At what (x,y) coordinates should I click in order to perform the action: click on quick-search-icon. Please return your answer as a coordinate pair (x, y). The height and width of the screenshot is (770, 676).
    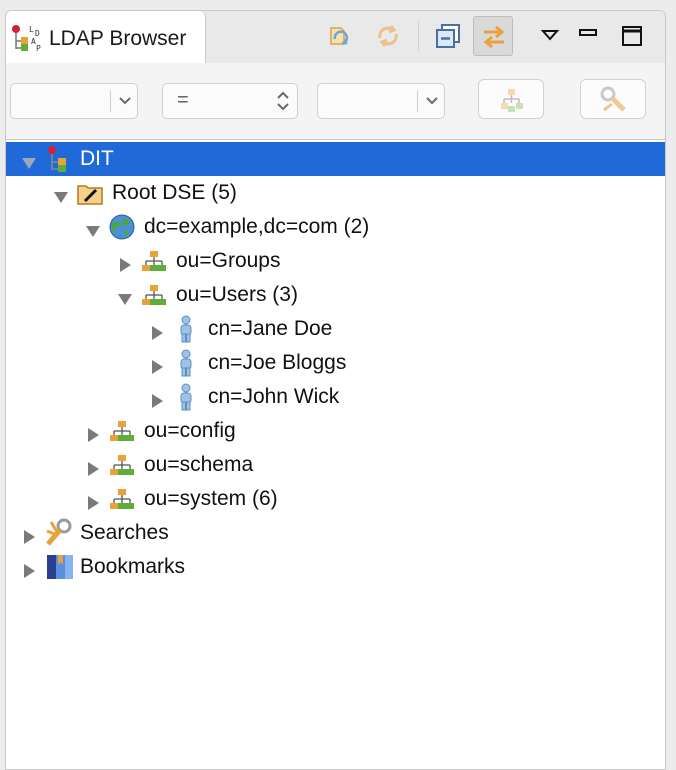
    Looking at the image, I should click on (512, 100).